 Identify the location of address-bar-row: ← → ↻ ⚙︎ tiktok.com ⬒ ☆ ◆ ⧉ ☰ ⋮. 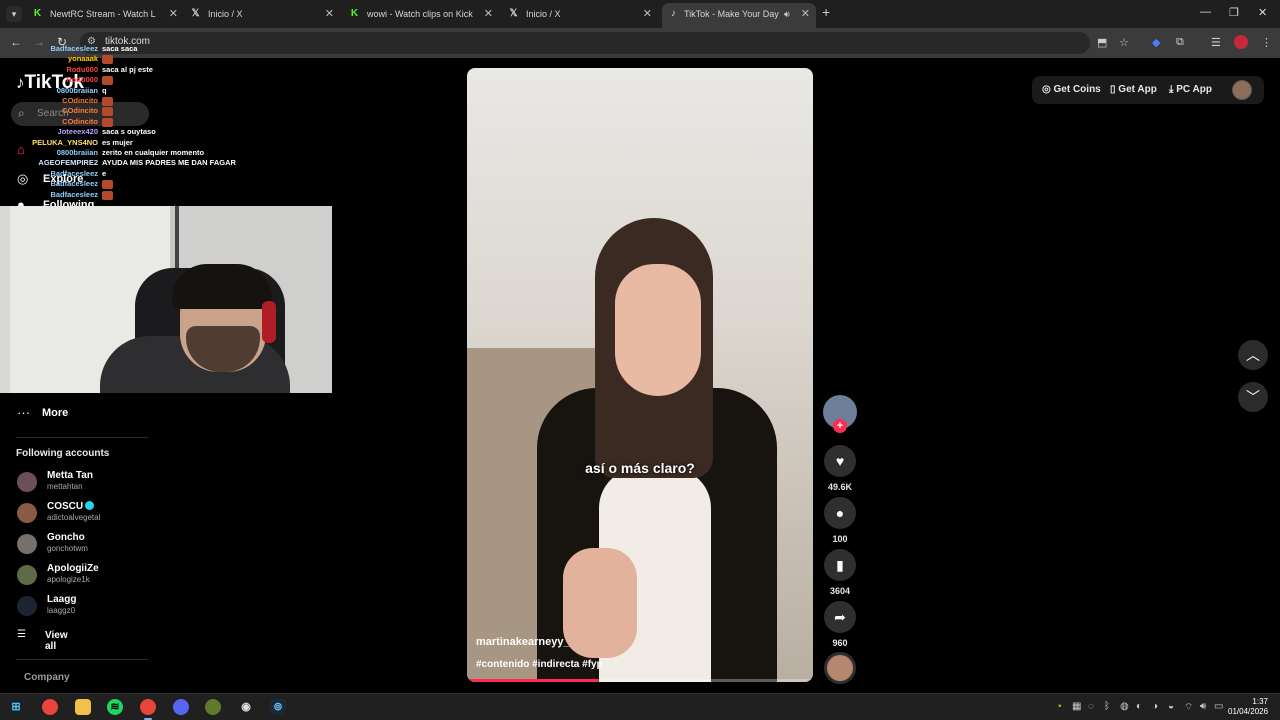
(640, 43).